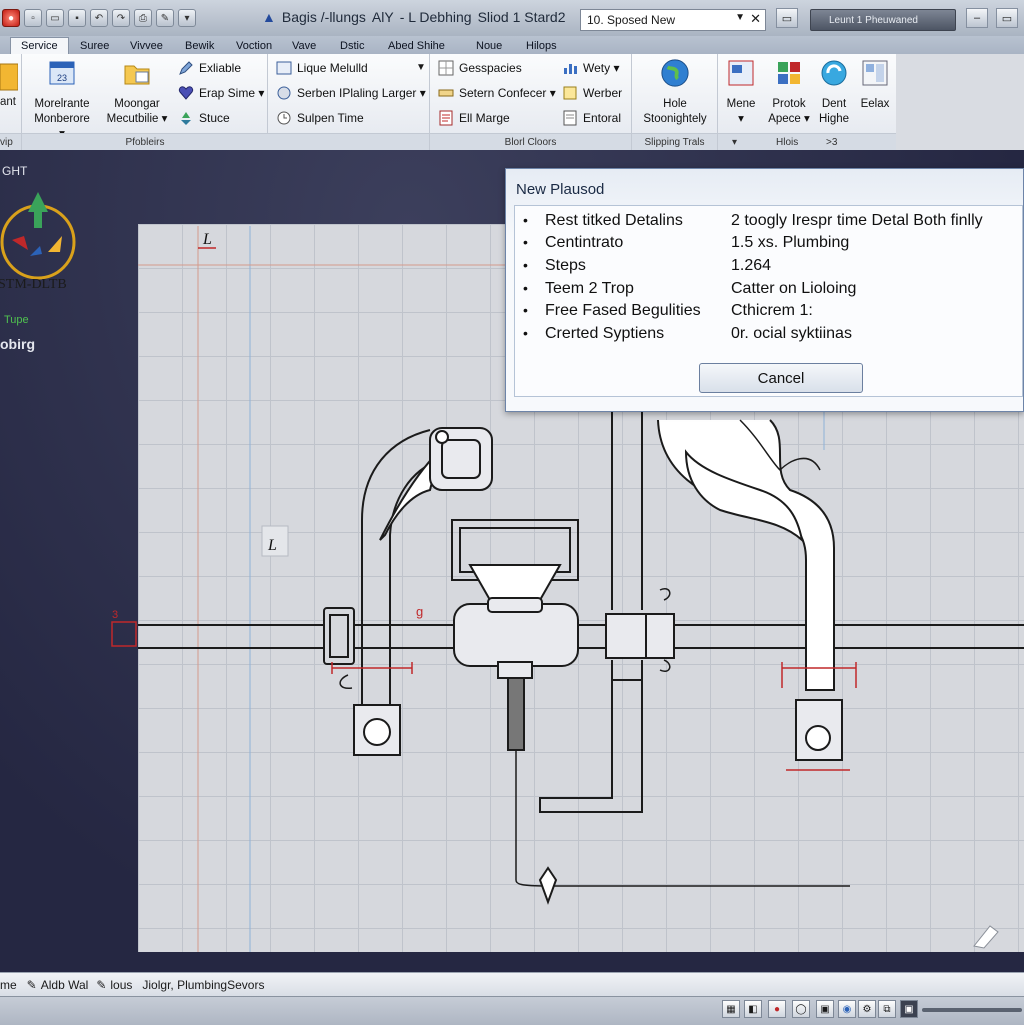 Image resolution: width=1024 pixels, height=1025 pixels. What do you see at coordinates (515, 670) in the screenshot?
I see `fixture-outlet` at bounding box center [515, 670].